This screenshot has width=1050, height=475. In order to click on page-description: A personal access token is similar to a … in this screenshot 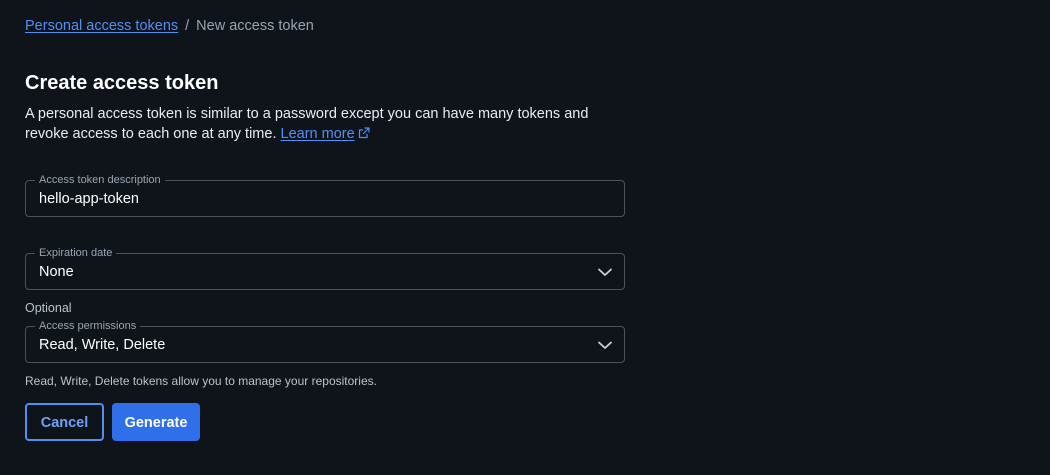, I will do `click(325, 124)`.